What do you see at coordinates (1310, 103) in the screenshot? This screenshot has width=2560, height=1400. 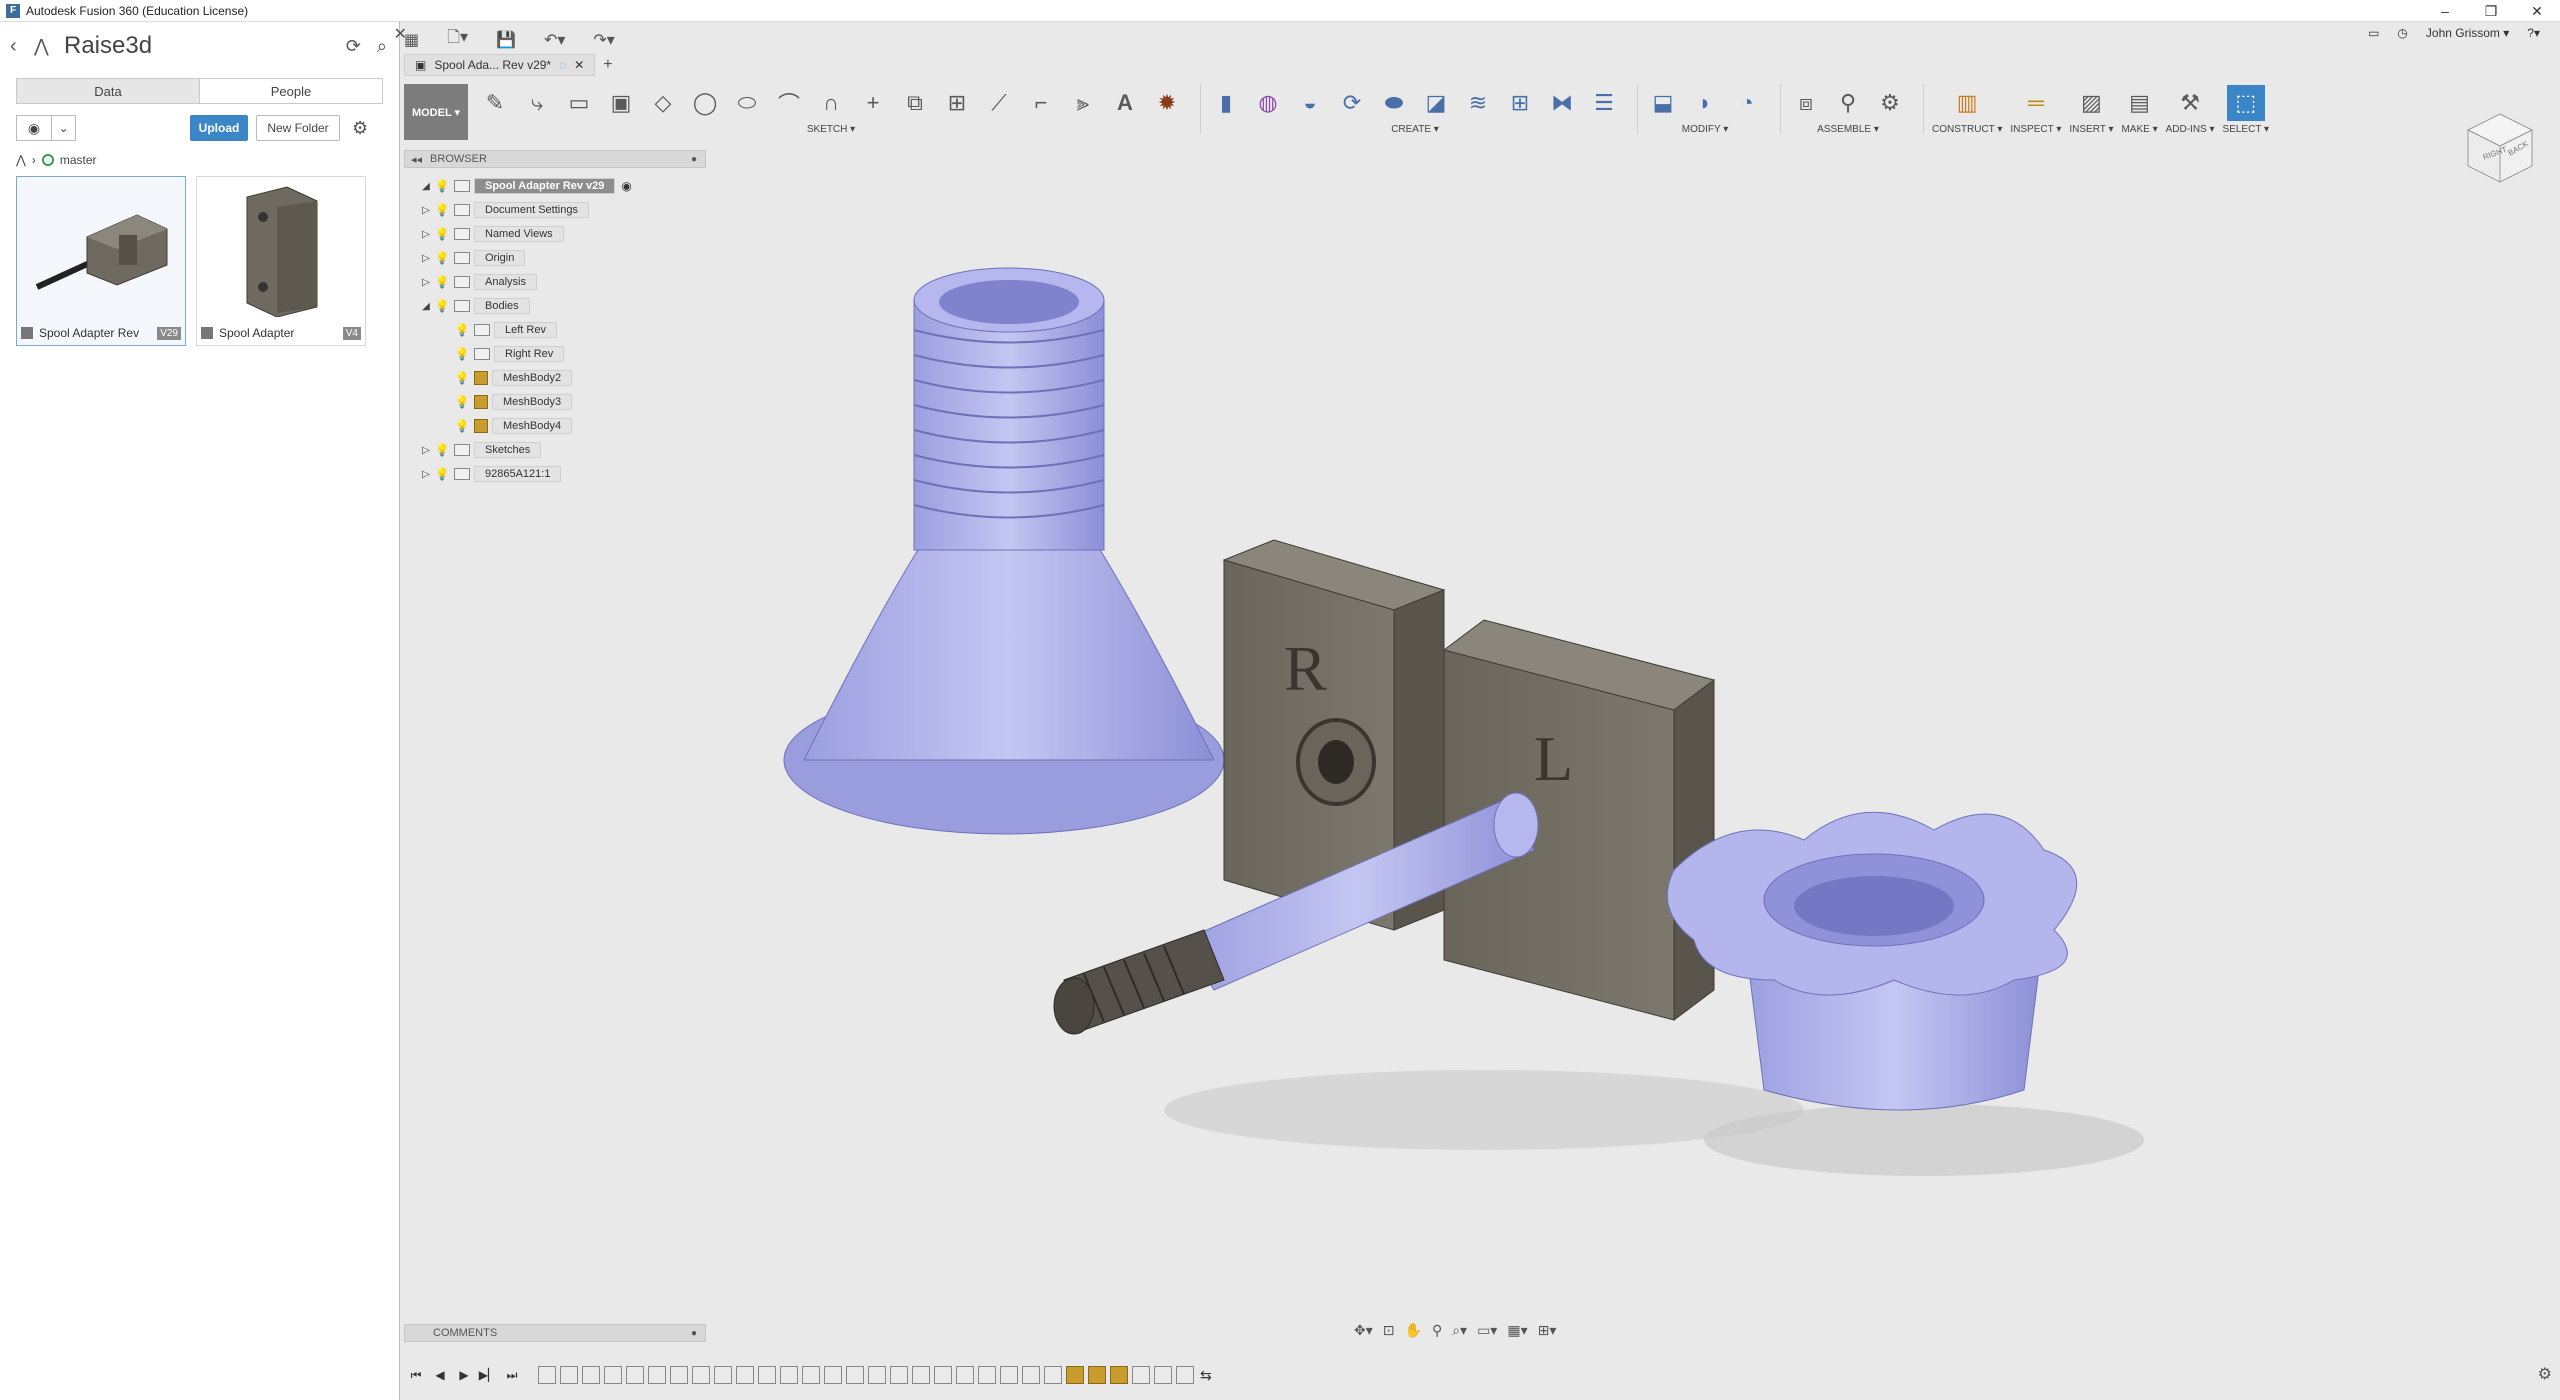 I see `revolve-icon: ◒` at bounding box center [1310, 103].